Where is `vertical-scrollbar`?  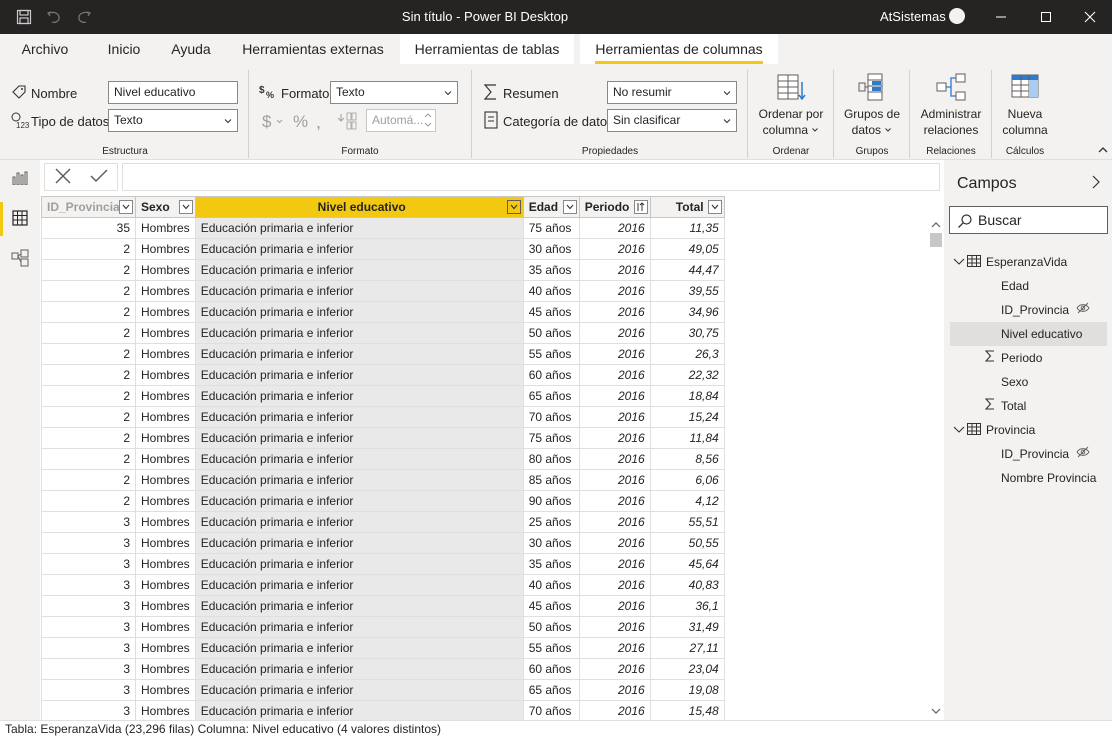
vertical-scrollbar is located at coordinates (936, 466).